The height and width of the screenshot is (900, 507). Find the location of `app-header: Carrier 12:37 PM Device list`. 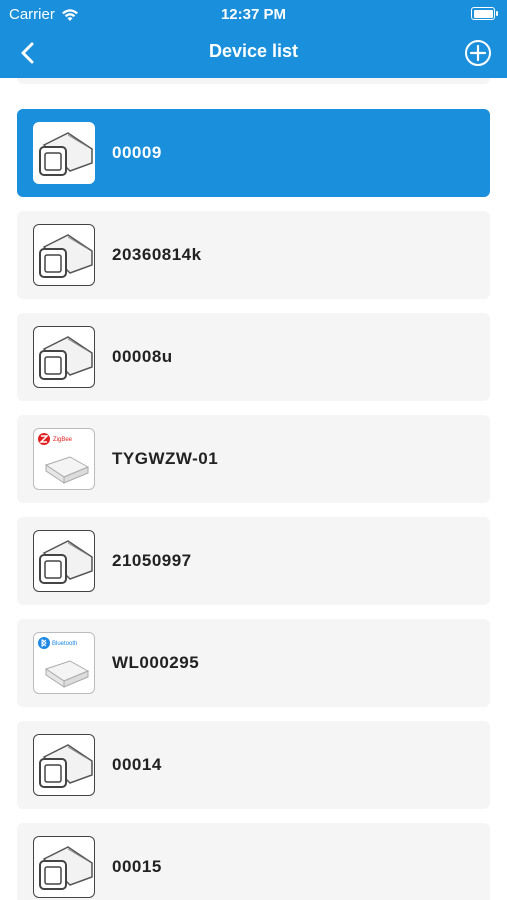

app-header: Carrier 12:37 PM Device list is located at coordinates (253, 39).